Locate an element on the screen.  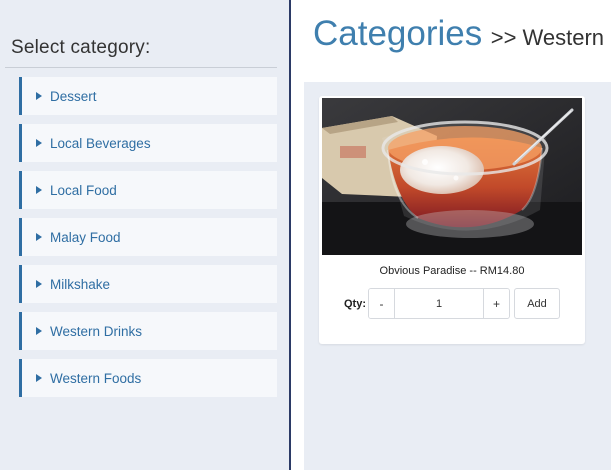
product-name-price: Obvious Paradise -- RM14.80 is located at coordinates (452, 271).